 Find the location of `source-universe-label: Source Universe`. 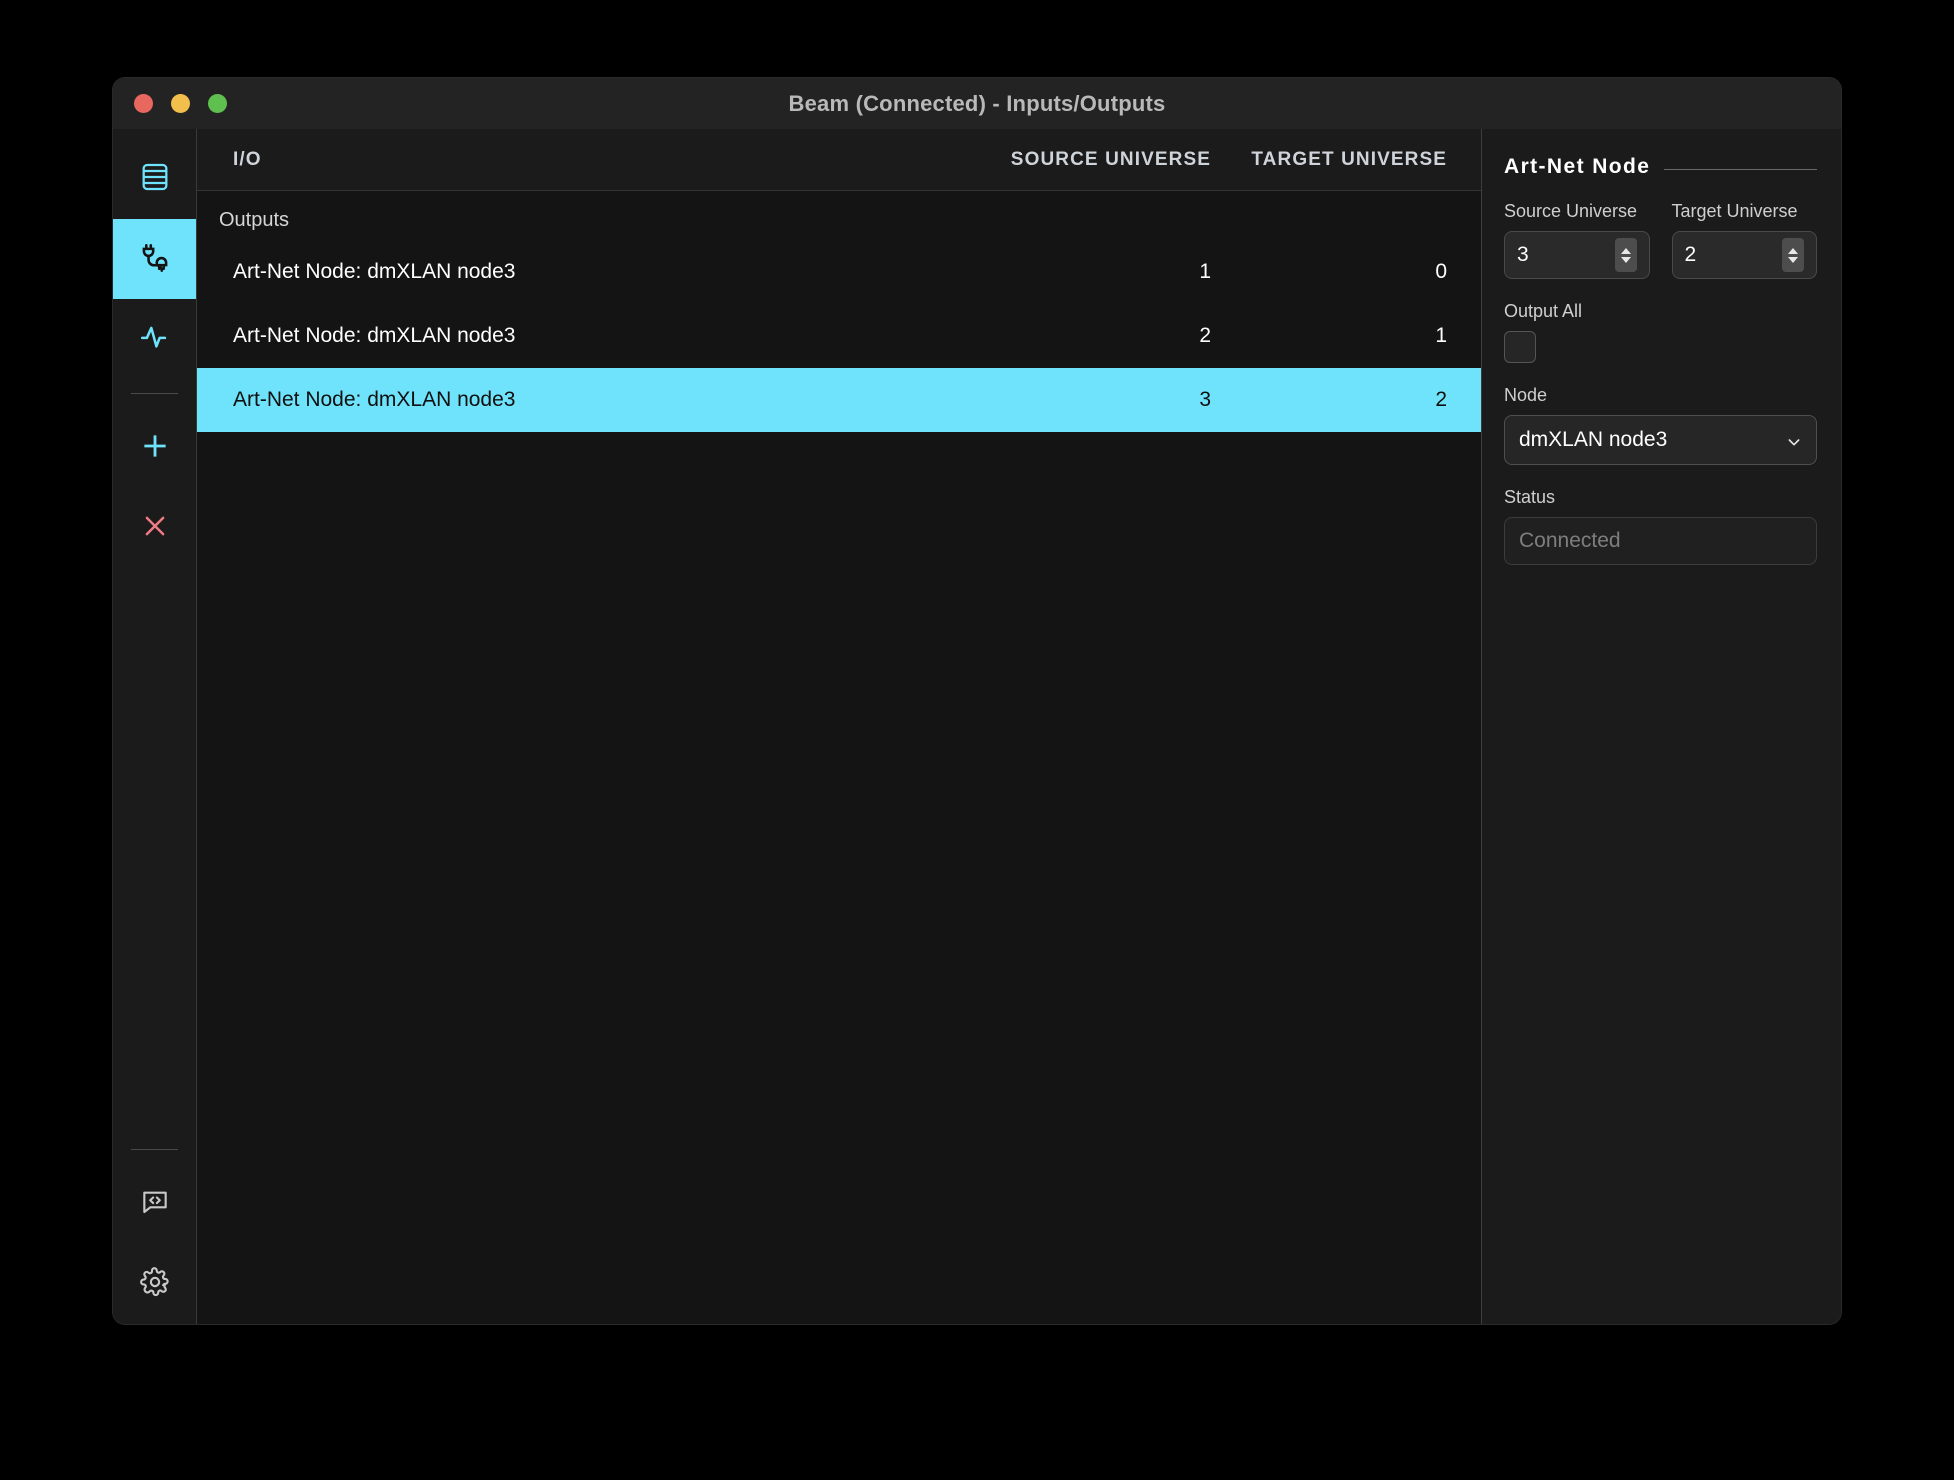

source-universe-label: Source Universe is located at coordinates (1571, 211).